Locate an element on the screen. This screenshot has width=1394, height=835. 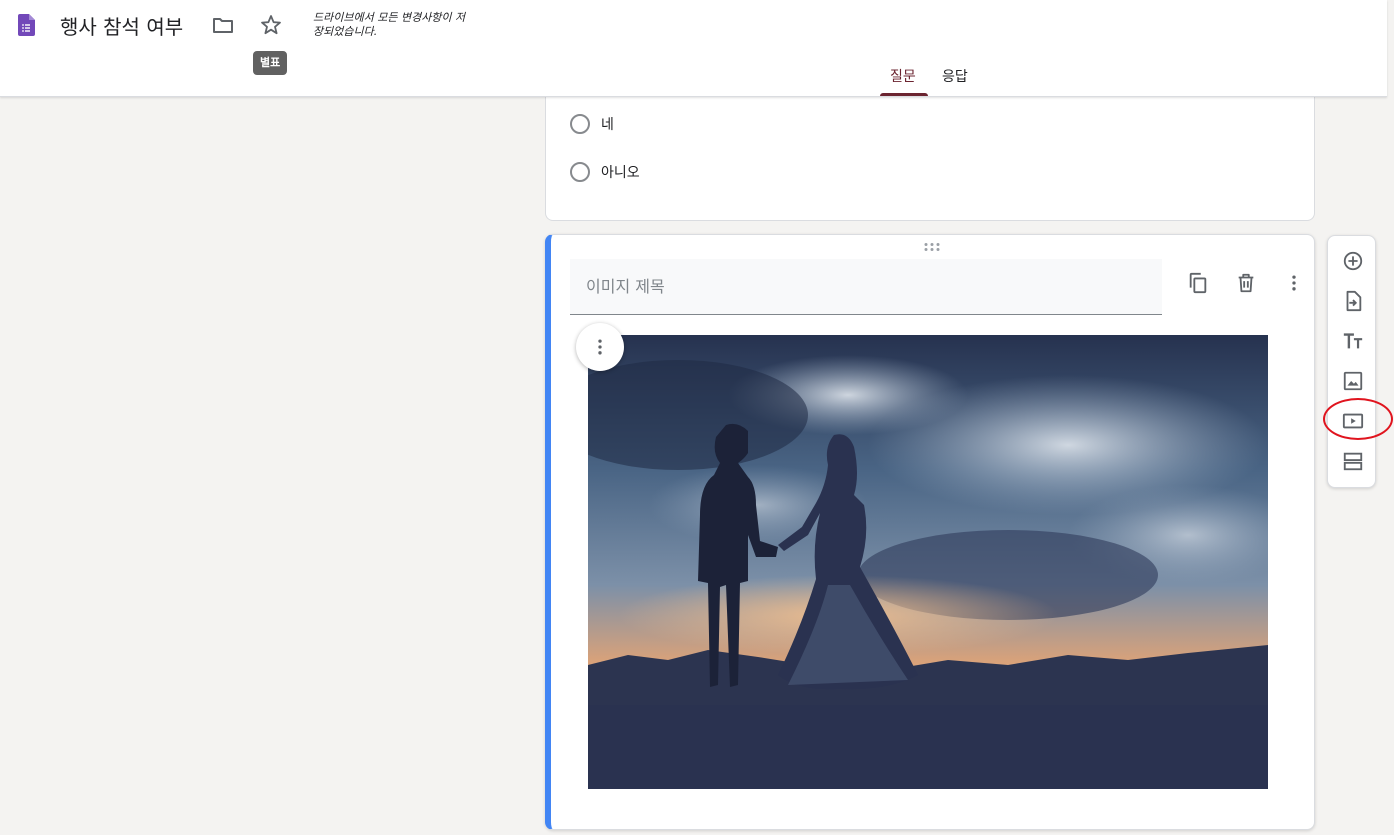
image-title-field is located at coordinates (866, 287).